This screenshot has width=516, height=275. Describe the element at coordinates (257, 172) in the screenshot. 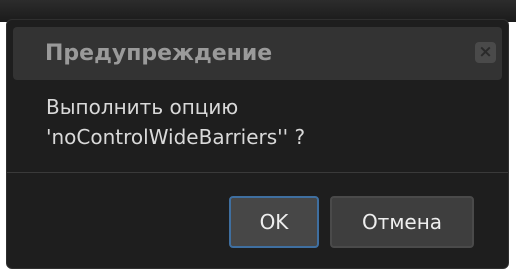

I see `dialog-divider` at that location.